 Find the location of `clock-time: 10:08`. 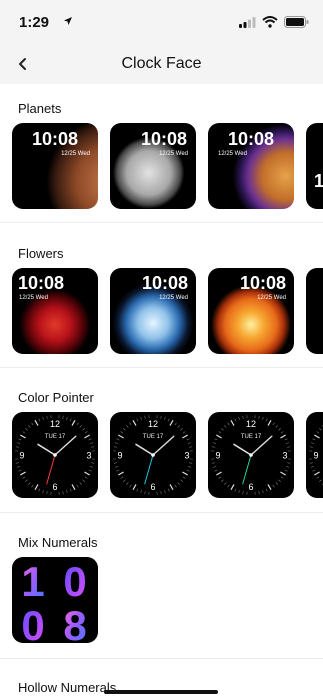

clock-time: 10:08 is located at coordinates (41, 283).